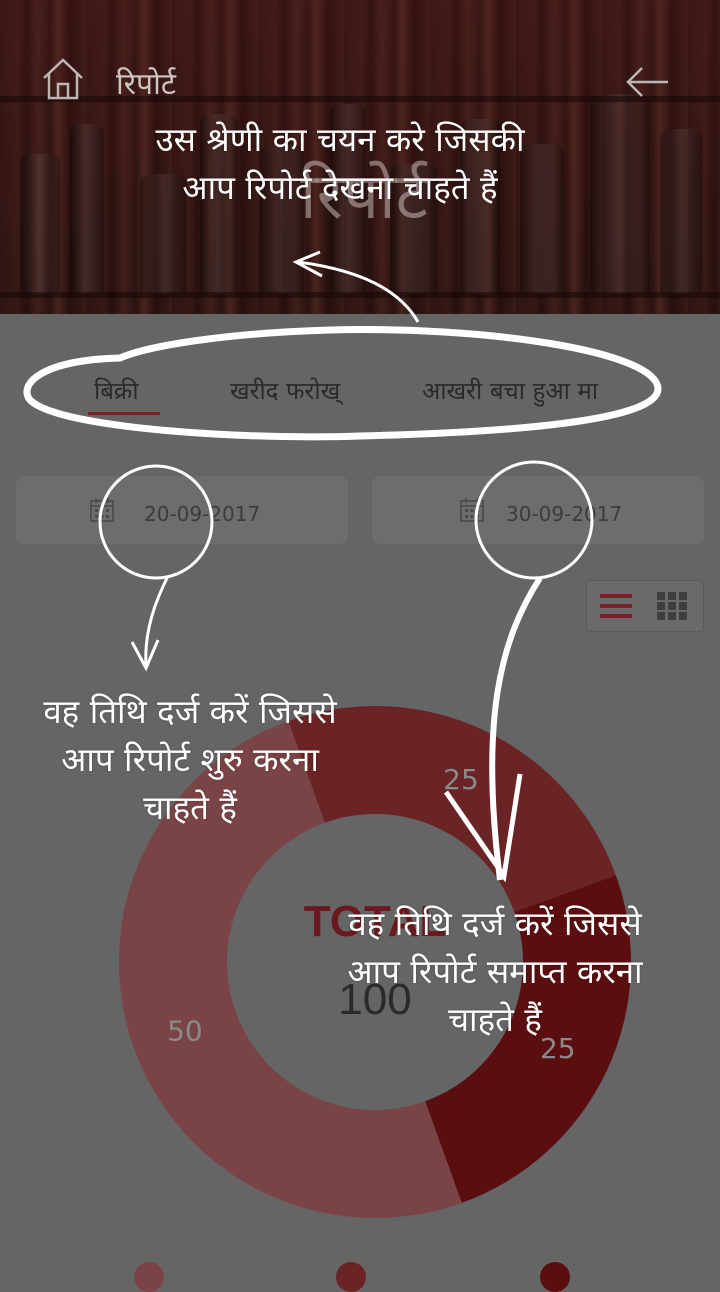  Describe the element at coordinates (534, 520) in the screenshot. I see `end-date-highlight-circle` at that location.